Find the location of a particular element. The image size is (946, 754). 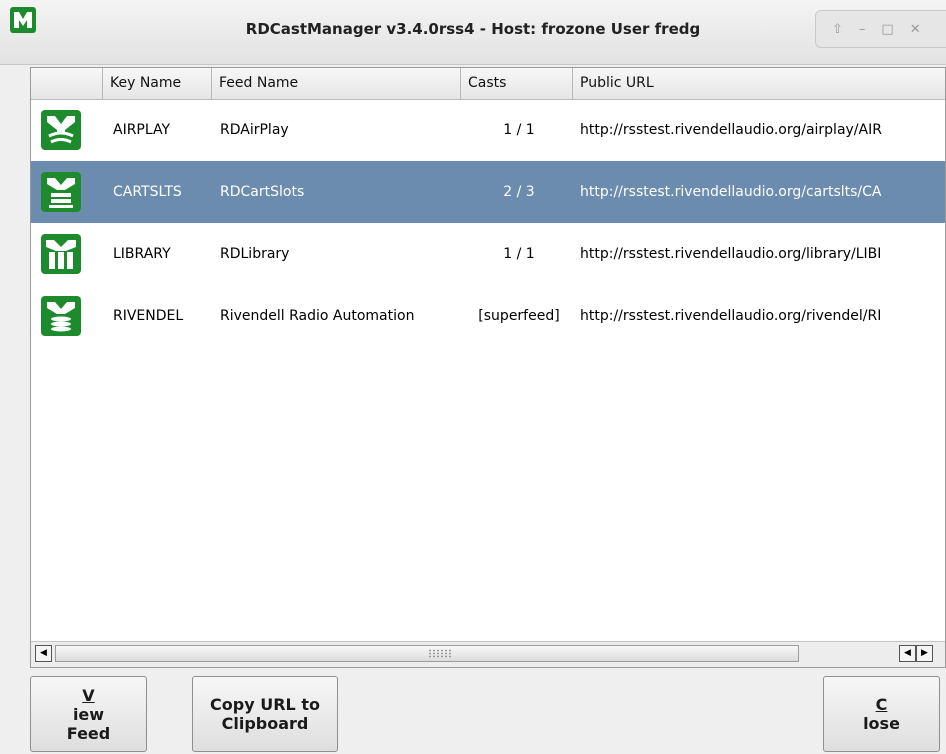

view-feed-button: View Feed is located at coordinates (88, 714).